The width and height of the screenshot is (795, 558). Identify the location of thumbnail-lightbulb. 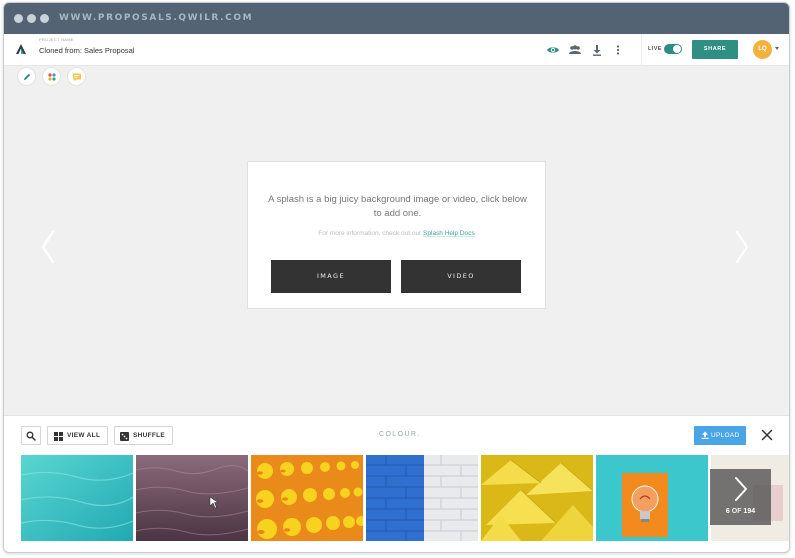
(652, 498).